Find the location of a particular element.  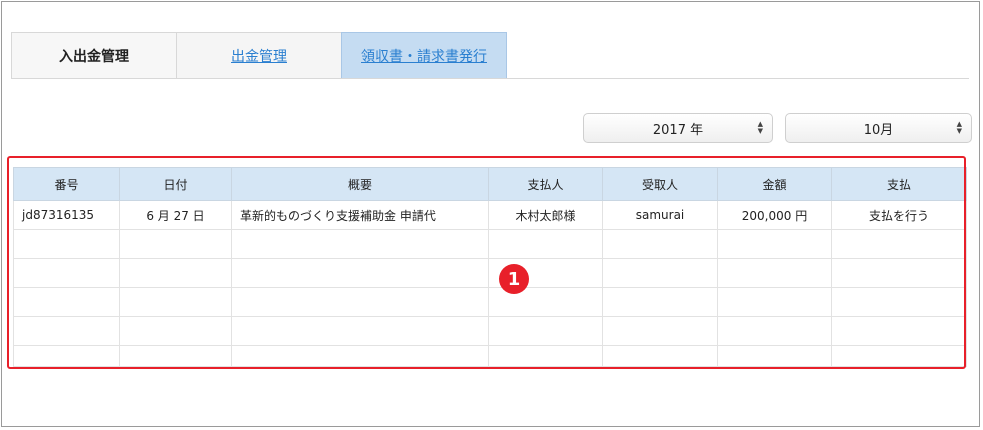

tab-deposit-withdrawal: 入出金管理 is located at coordinates (94, 55).